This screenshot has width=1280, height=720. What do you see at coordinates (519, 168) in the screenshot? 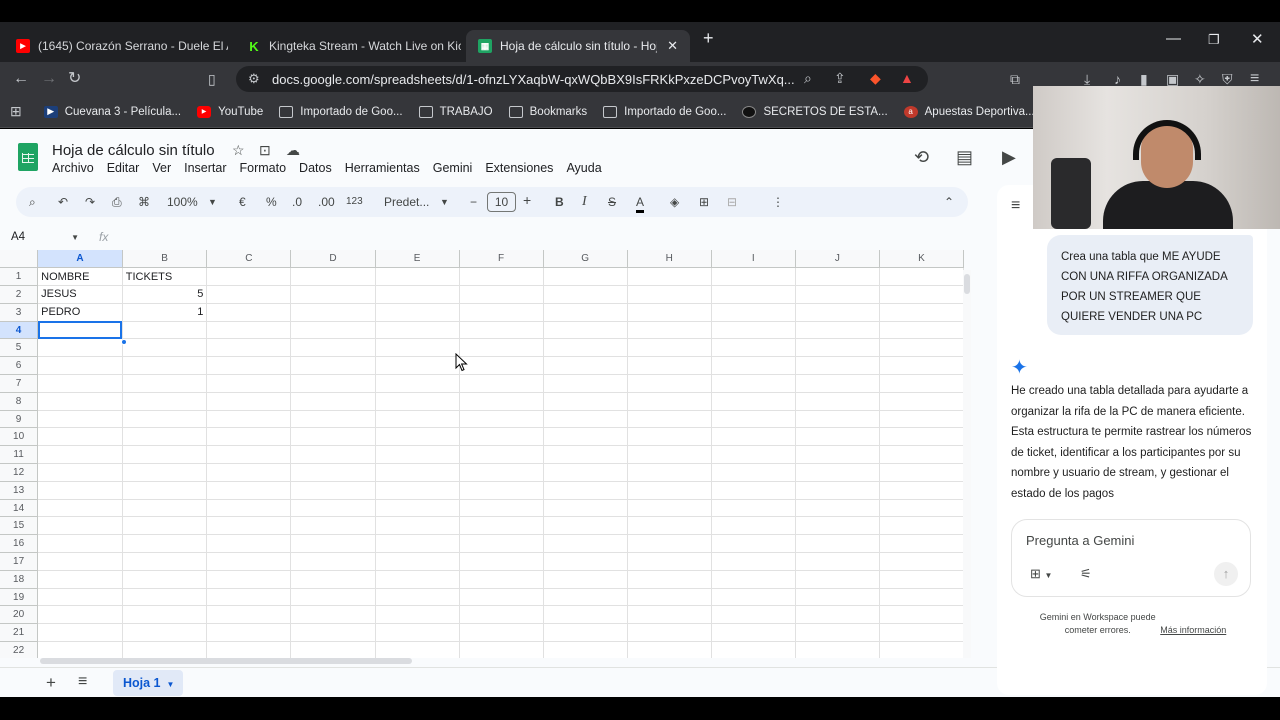
I see `menu-extensiones: Extensiones` at bounding box center [519, 168].